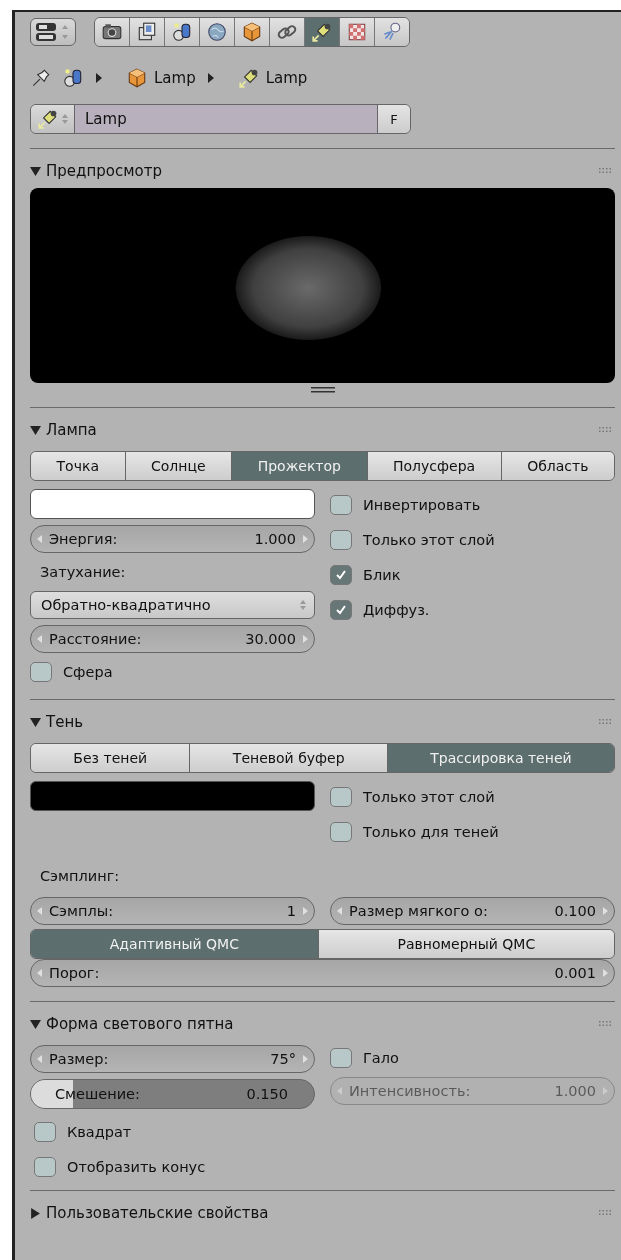 The height and width of the screenshot is (1260, 621). Describe the element at coordinates (472, 911) in the screenshot. I see `number-field: Размер мягкого о: 0.100` at that location.